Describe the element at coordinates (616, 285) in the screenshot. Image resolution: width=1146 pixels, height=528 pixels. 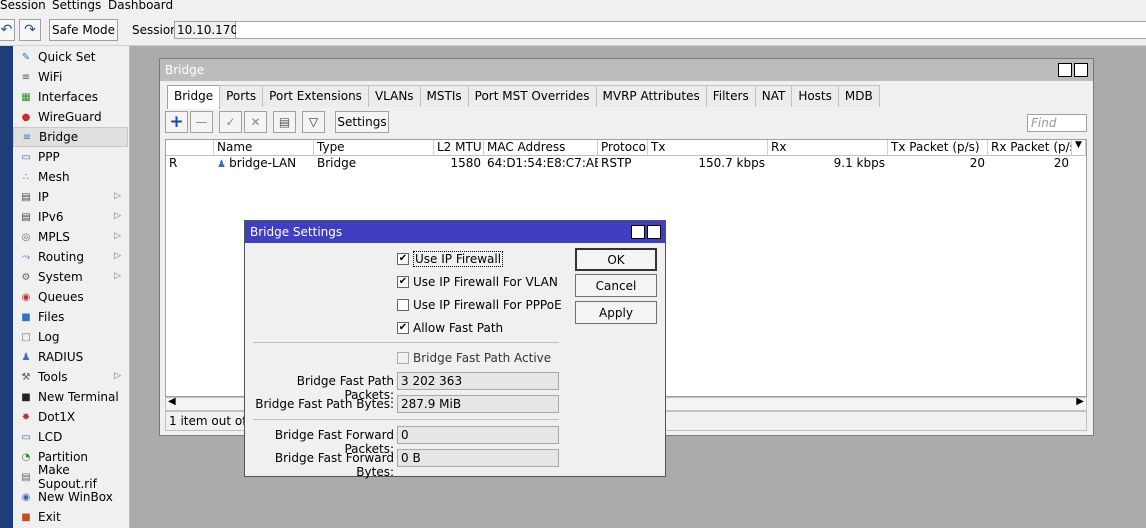
I see `cancel-button: Cancel` at that location.